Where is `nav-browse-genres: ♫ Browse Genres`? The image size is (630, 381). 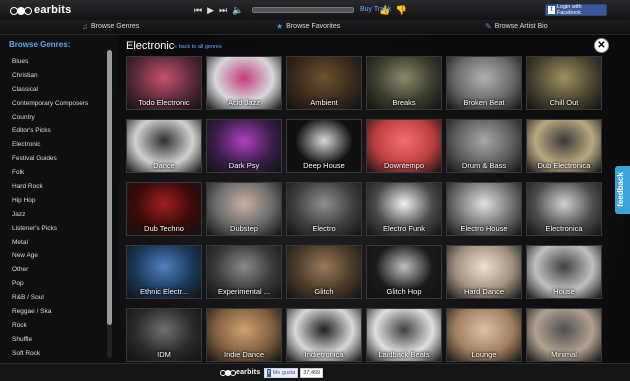 nav-browse-genres: ♫ Browse Genres is located at coordinates (110, 26).